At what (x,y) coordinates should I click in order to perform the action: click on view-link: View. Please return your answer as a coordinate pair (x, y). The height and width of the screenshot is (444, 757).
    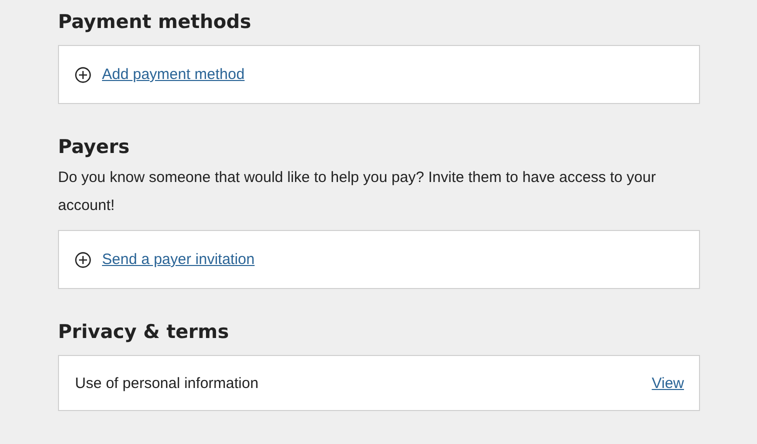
    Looking at the image, I should click on (668, 383).